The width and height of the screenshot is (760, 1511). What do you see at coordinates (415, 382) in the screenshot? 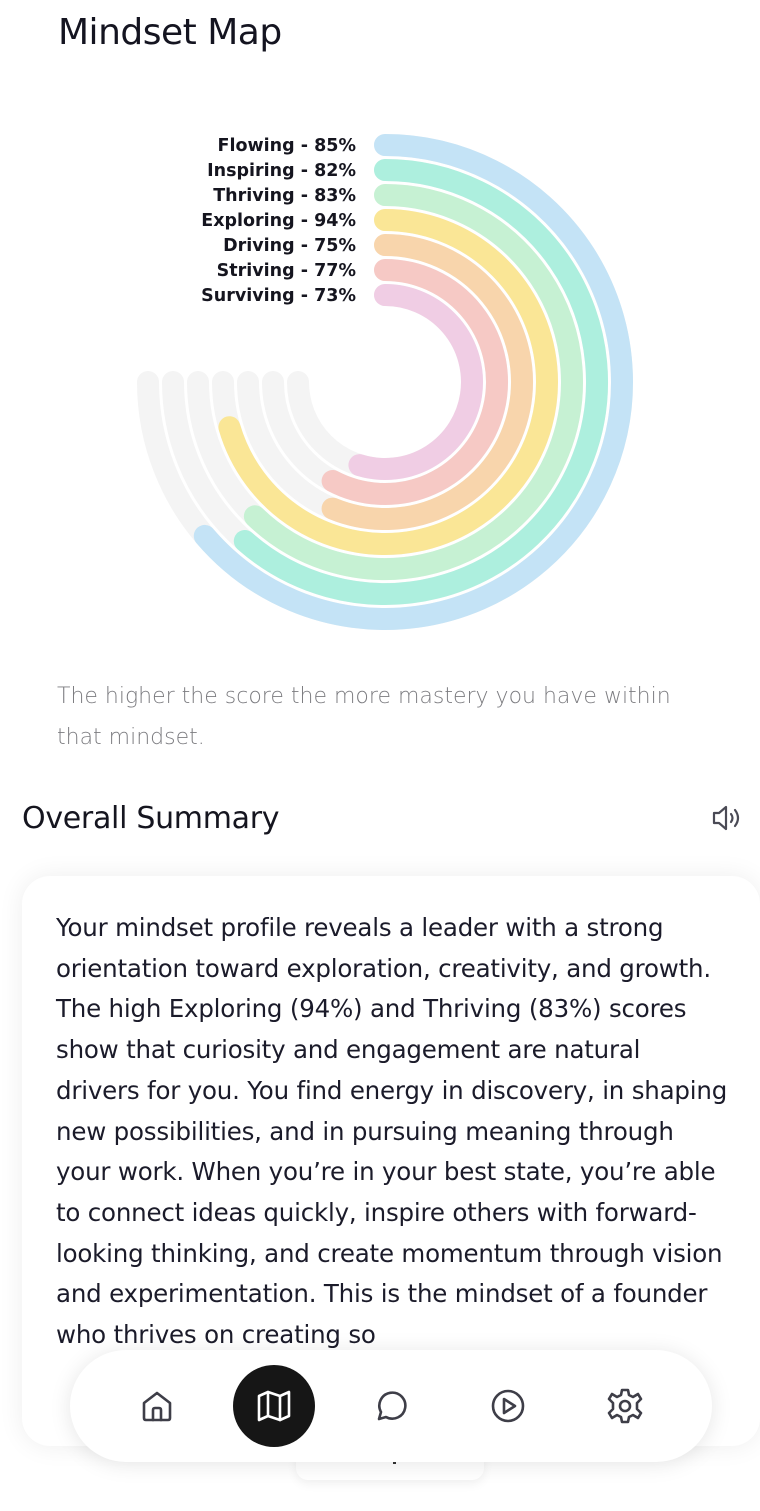
I see `bar-surviving` at bounding box center [415, 382].